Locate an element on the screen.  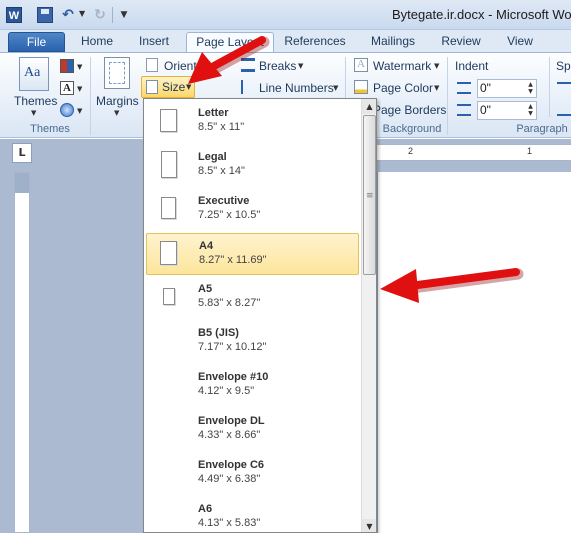
size-option-a6: A6 4.13" x 5.83" is located at coordinates (252, 514).